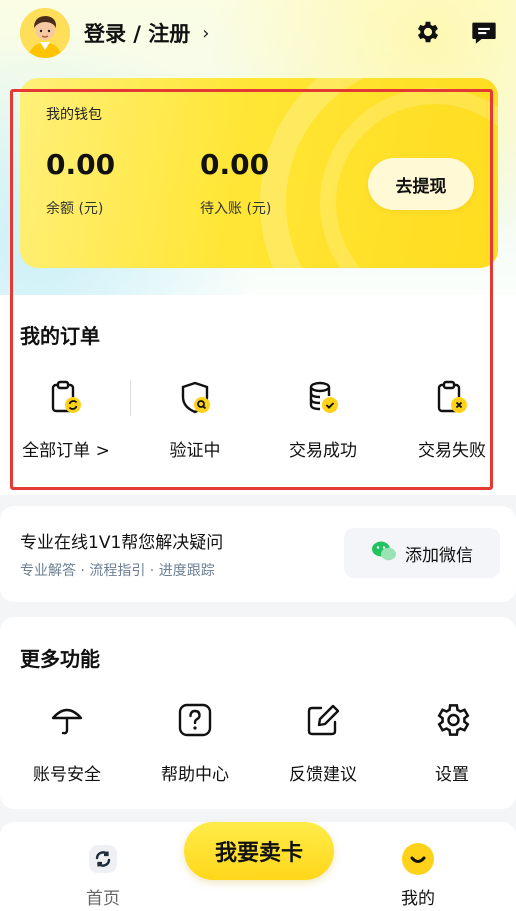  Describe the element at coordinates (421, 184) in the screenshot. I see `withdraw-button: 去提现` at that location.